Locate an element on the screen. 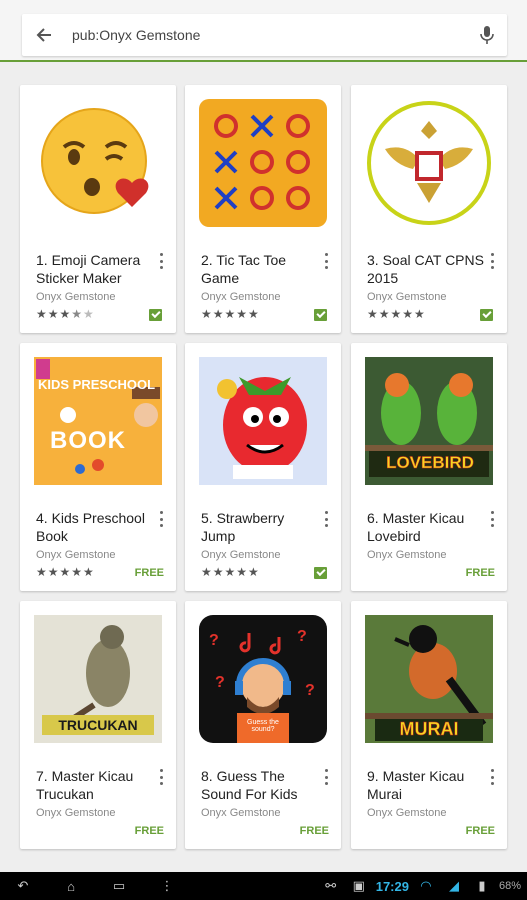  app-card: 5. Strawberry Jump Onyx Gemstone ★★★★★ is located at coordinates (263, 467).